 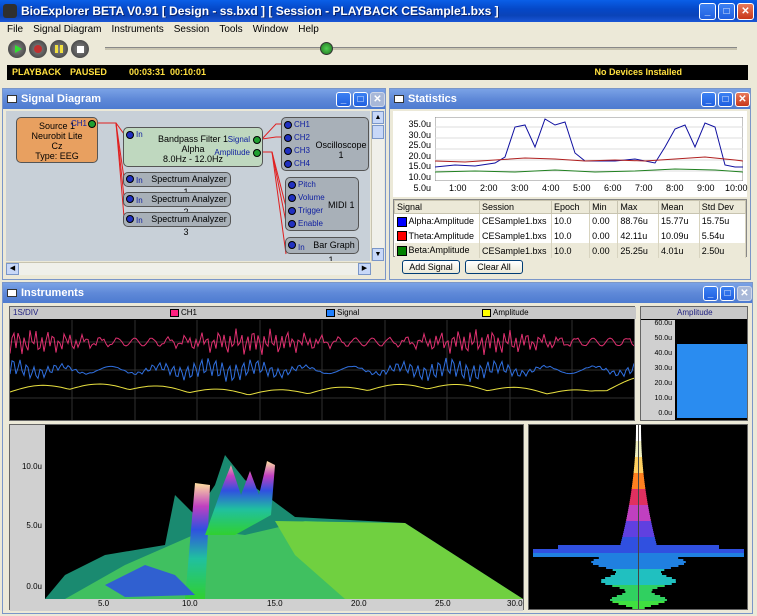 I want to click on spectrum-3-input-port, so click(x=130, y=219).